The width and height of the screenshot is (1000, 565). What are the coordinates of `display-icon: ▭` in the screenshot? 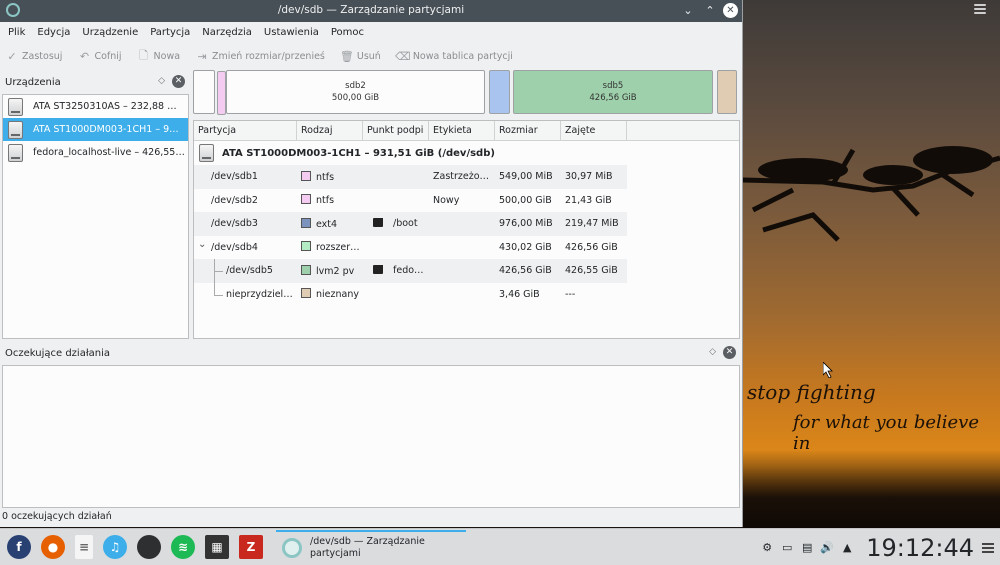 It's located at (787, 548).